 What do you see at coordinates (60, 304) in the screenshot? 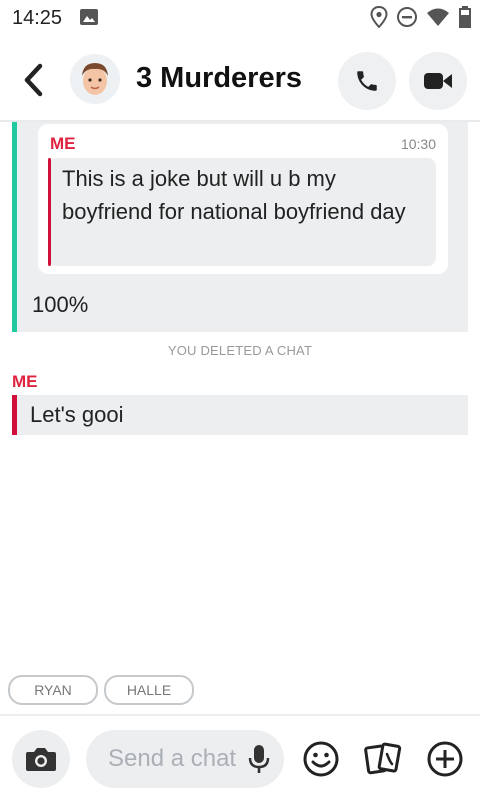
I see `reply-message-text: 100%` at bounding box center [60, 304].